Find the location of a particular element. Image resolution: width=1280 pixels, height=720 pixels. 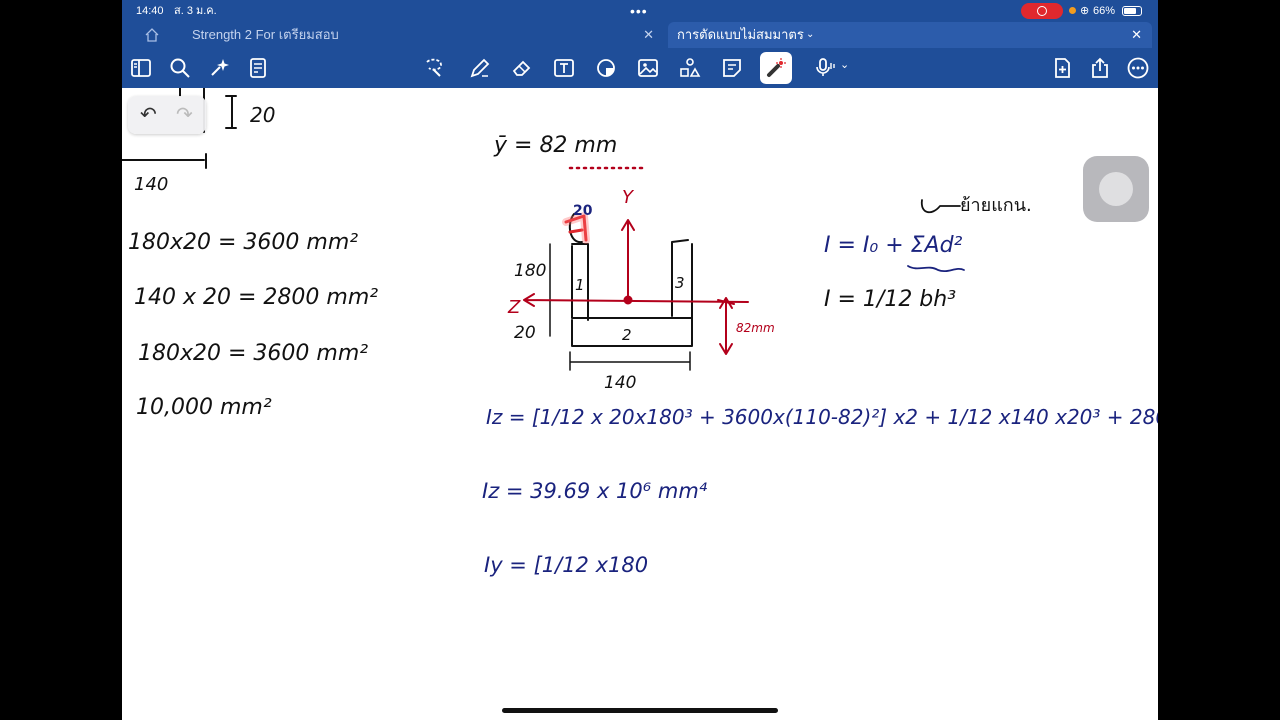

part-2-label: 2 is located at coordinates (627, 335).